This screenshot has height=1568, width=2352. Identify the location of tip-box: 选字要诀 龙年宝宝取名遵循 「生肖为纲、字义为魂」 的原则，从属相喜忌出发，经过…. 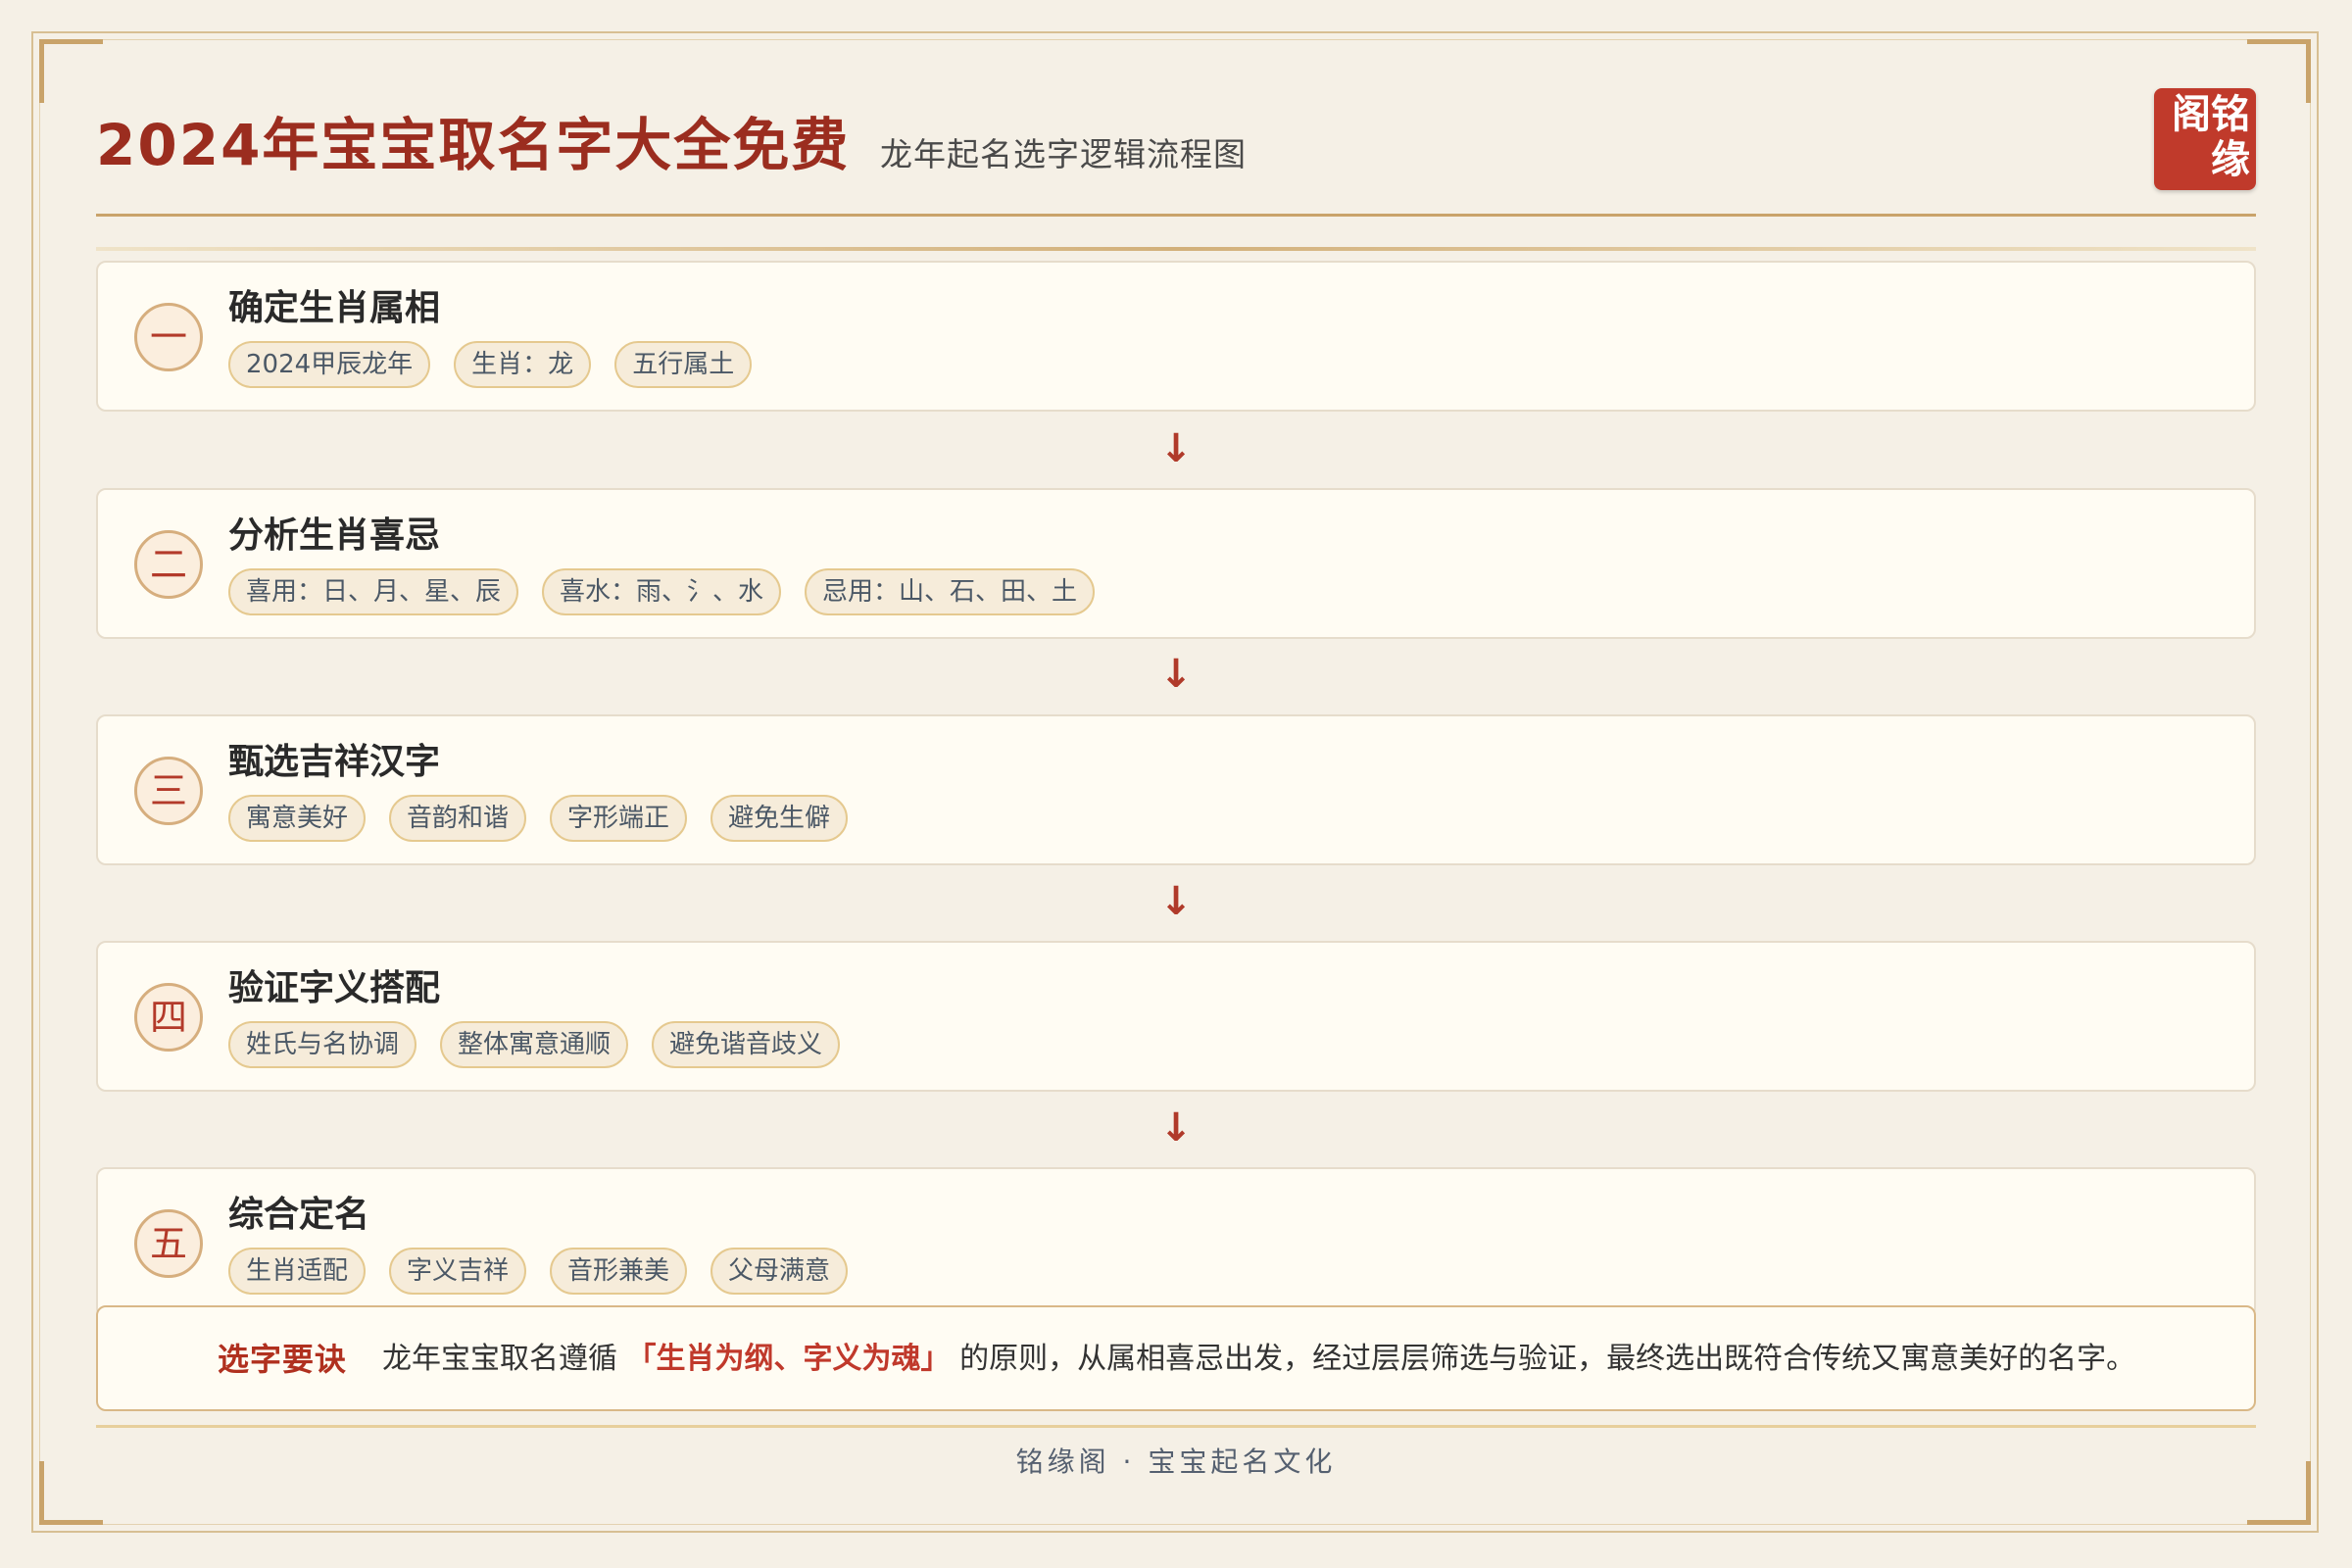
(1176, 1358).